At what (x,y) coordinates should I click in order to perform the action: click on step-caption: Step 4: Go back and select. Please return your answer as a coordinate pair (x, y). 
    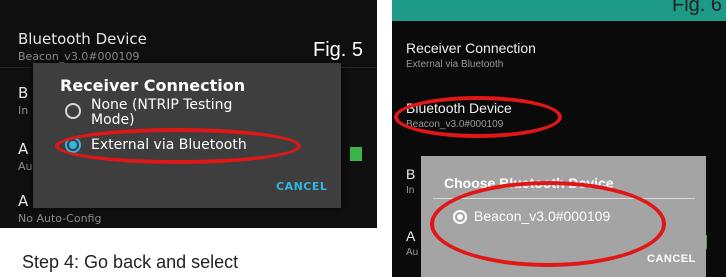
    Looking at the image, I should click on (130, 262).